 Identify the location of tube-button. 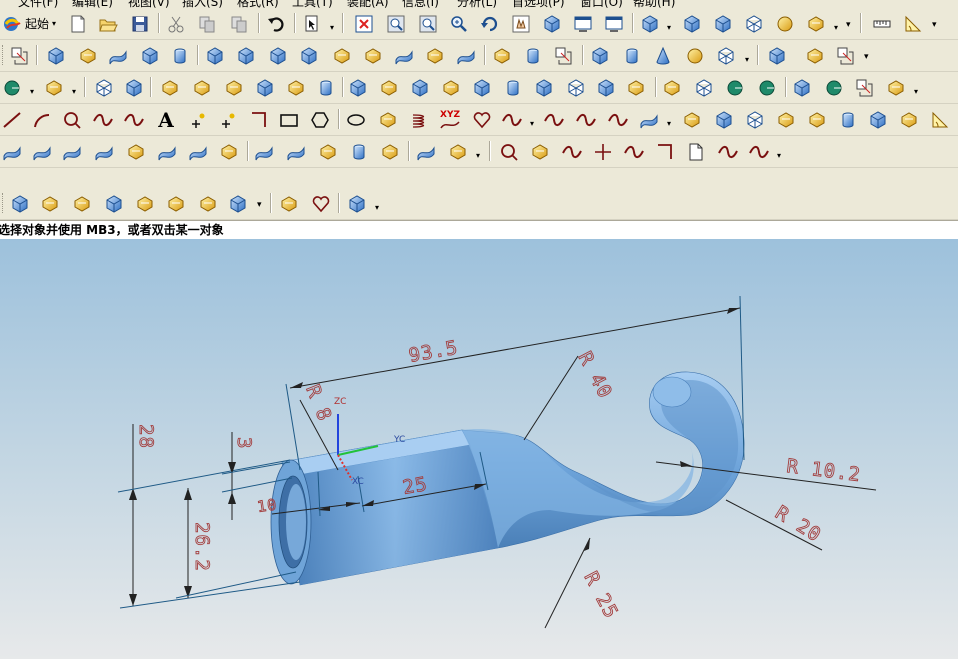
(150, 55).